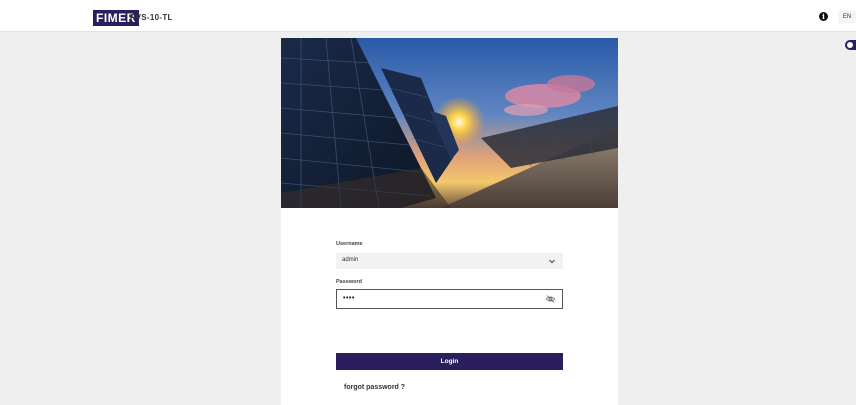 The width and height of the screenshot is (856, 405). I want to click on language-selector: EN, so click(847, 17).